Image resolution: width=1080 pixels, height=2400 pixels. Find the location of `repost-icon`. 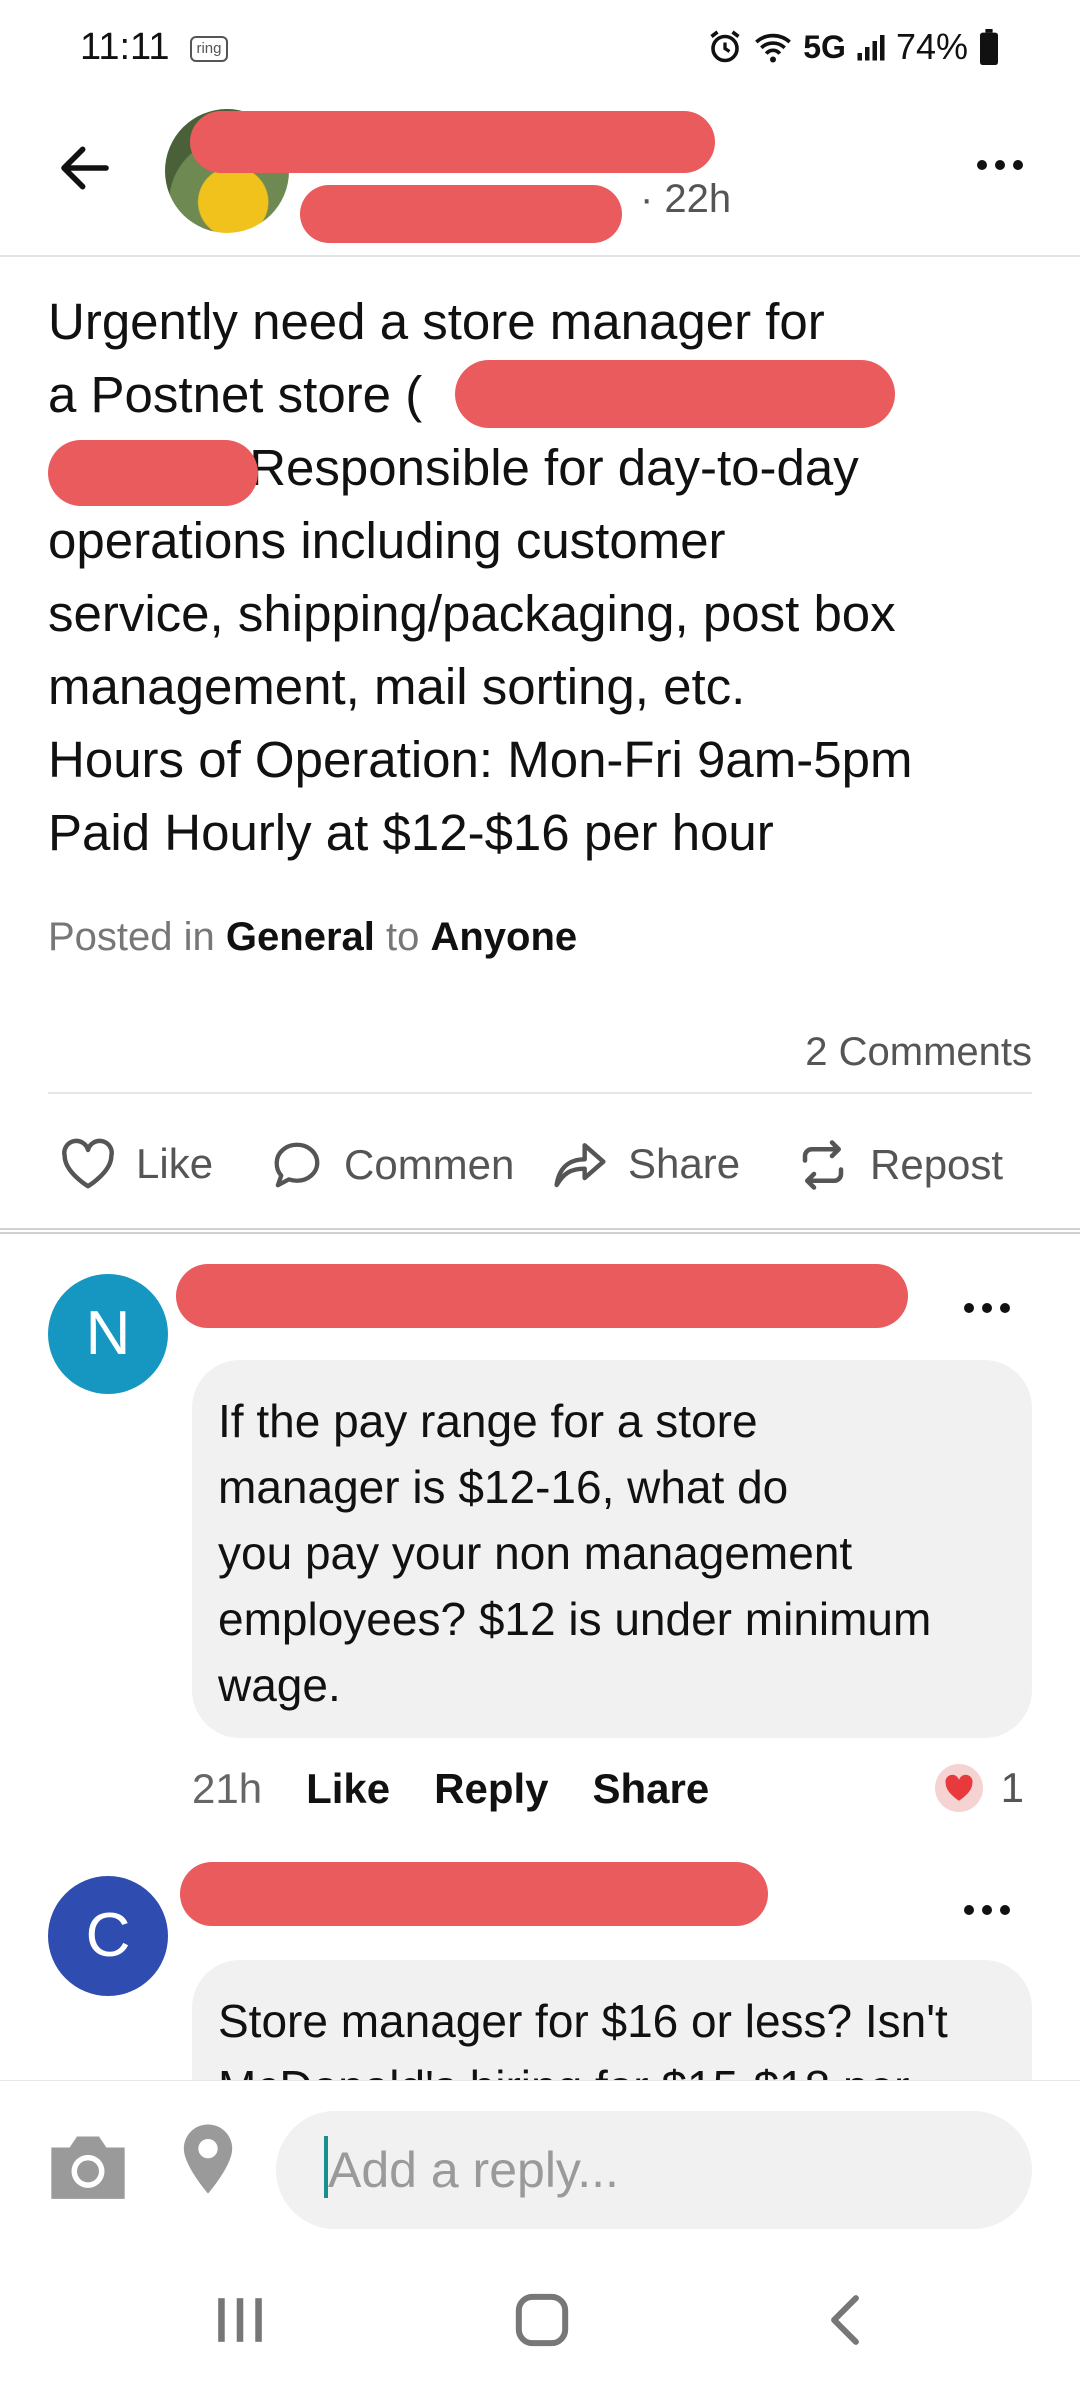

repost-icon is located at coordinates (823, 1165).